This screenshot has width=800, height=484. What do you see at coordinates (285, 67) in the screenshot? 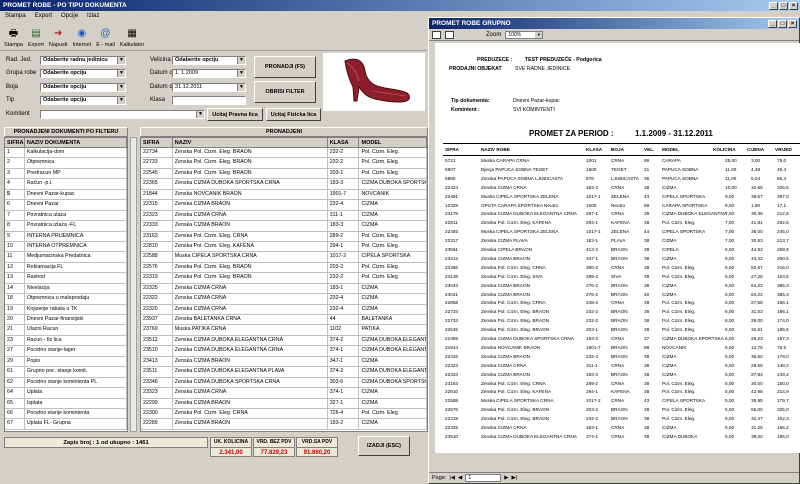
I see `pronadji-button: PRONADJI (F5)` at bounding box center [285, 67].